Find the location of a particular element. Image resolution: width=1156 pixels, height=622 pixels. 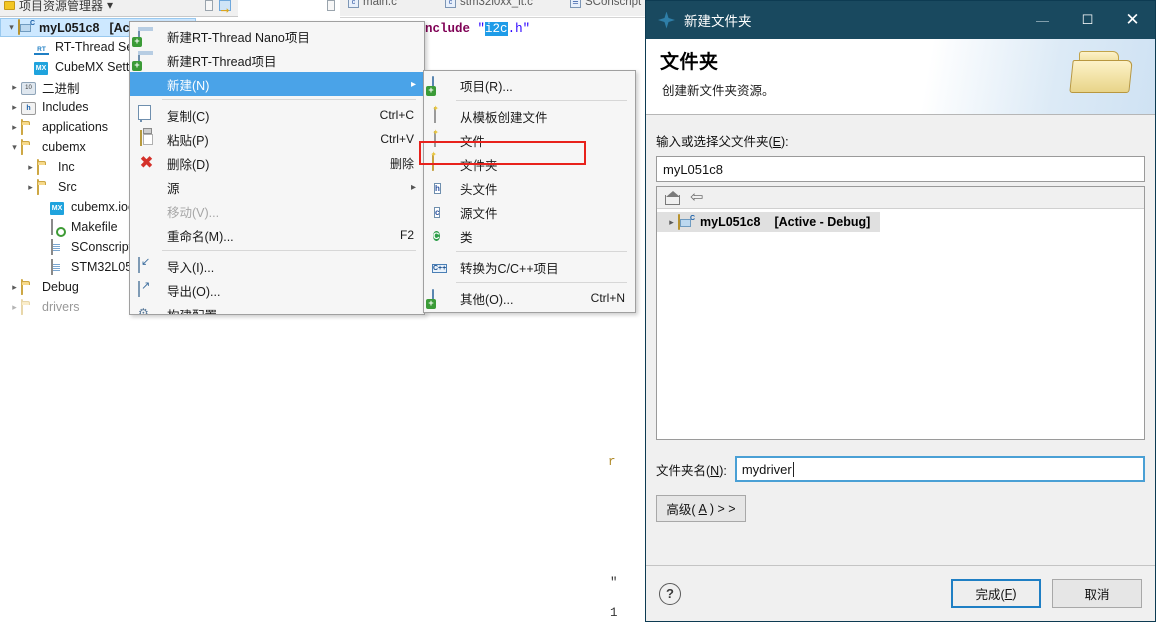

editor-tab-label: SConscript is located at coordinates (613, 4).